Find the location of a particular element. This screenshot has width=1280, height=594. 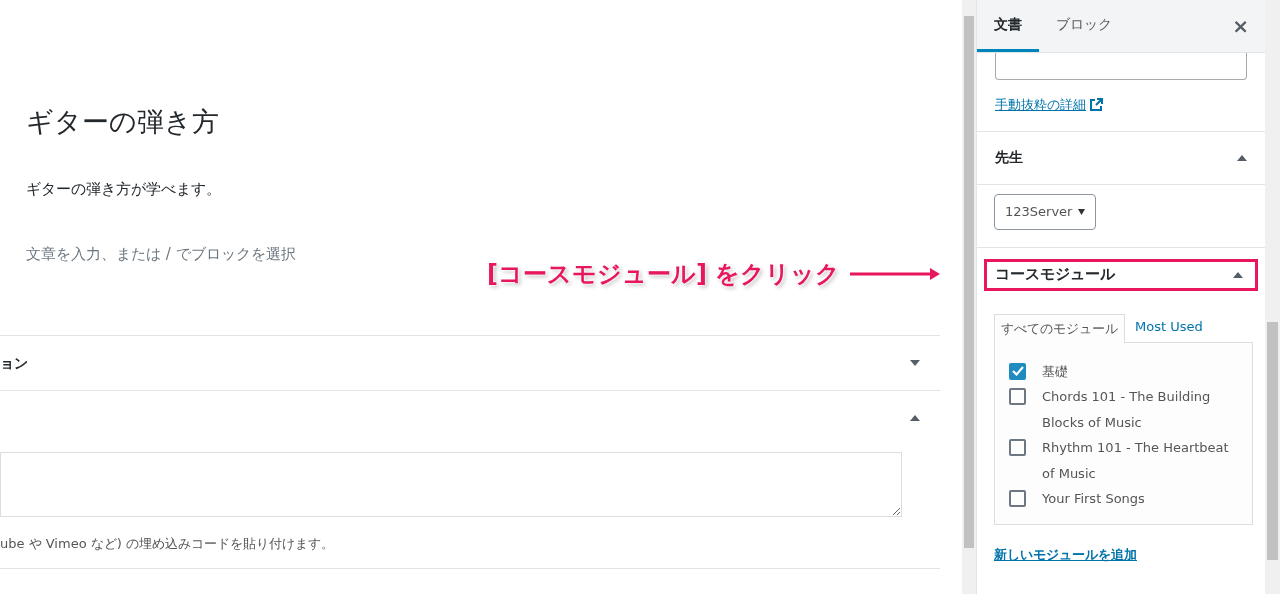

excerpt-help-link: 手動抜粋の詳細 is located at coordinates (1040, 105).